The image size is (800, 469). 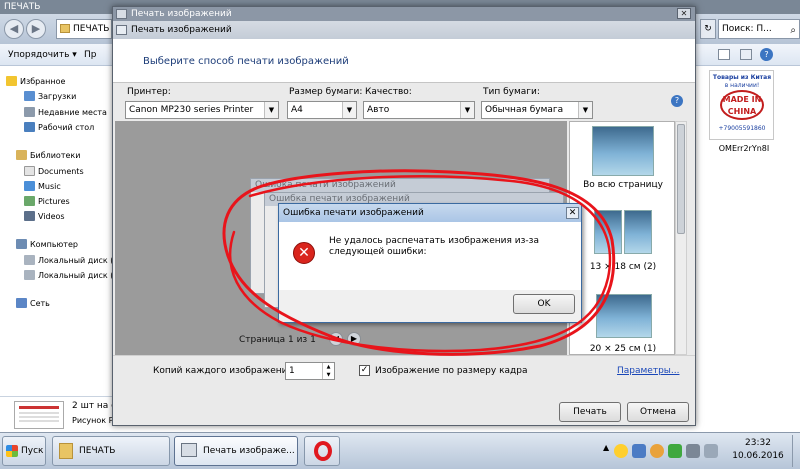 I want to click on tray-mail-icon, so click(x=639, y=451).